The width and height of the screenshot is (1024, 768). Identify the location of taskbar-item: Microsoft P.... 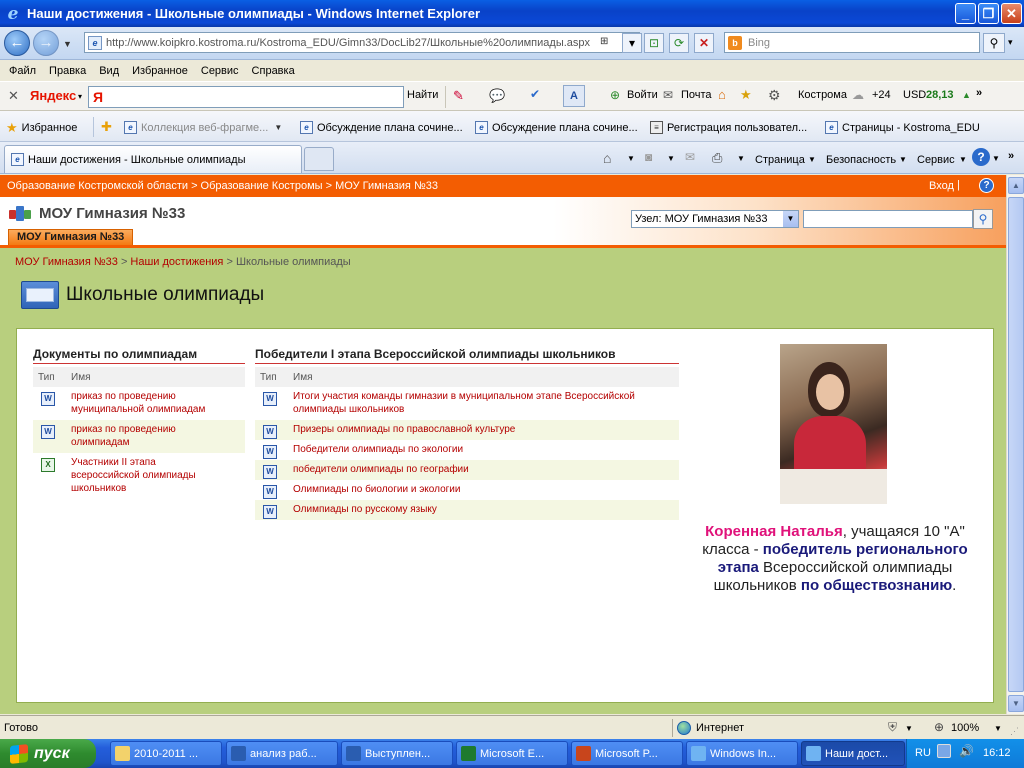
(627, 753).